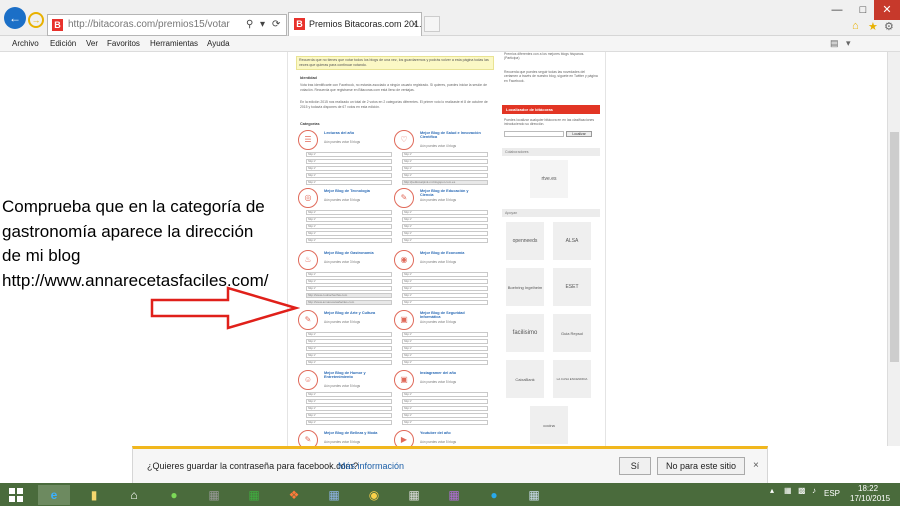 The height and width of the screenshot is (506, 900). Describe the element at coordinates (371, 466) in the screenshot. I see `more-info-link: Más información` at that location.